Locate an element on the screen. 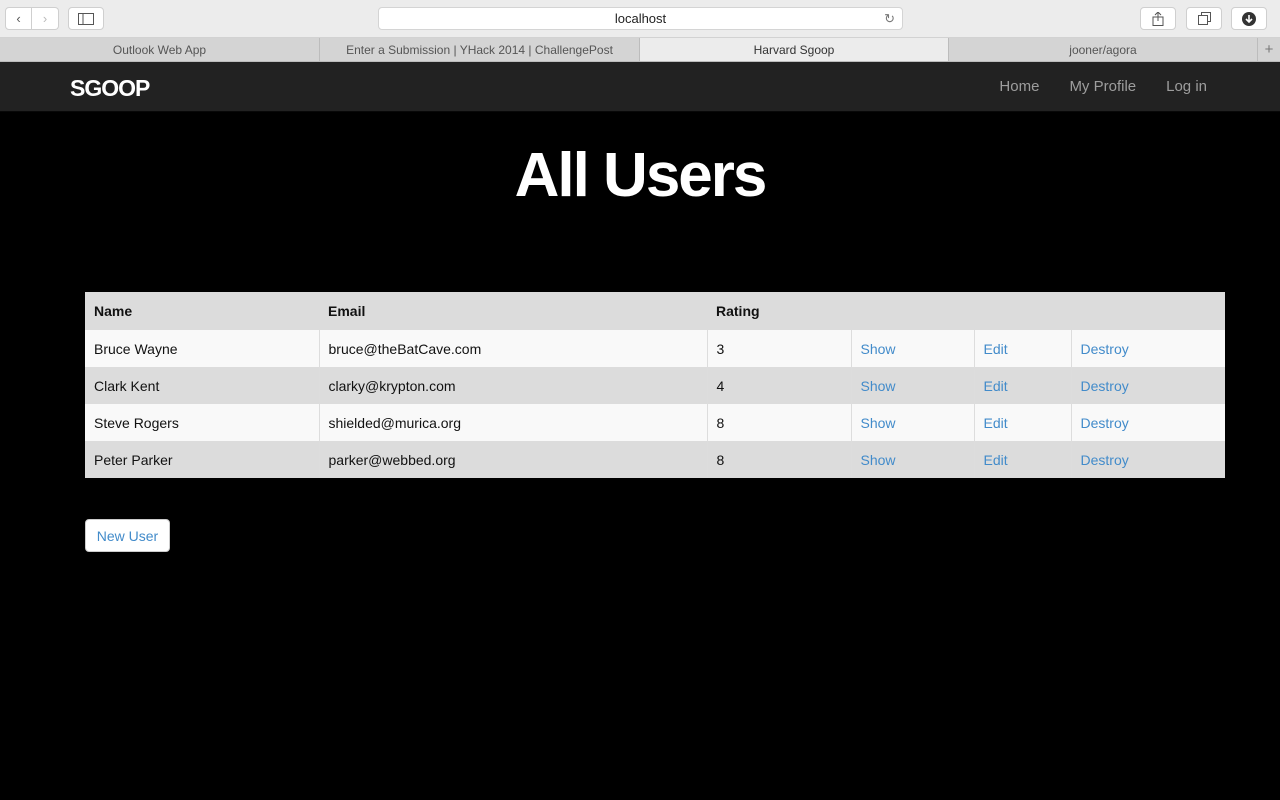 This screenshot has height=800, width=1280. plus-icon: + is located at coordinates (1269, 49).